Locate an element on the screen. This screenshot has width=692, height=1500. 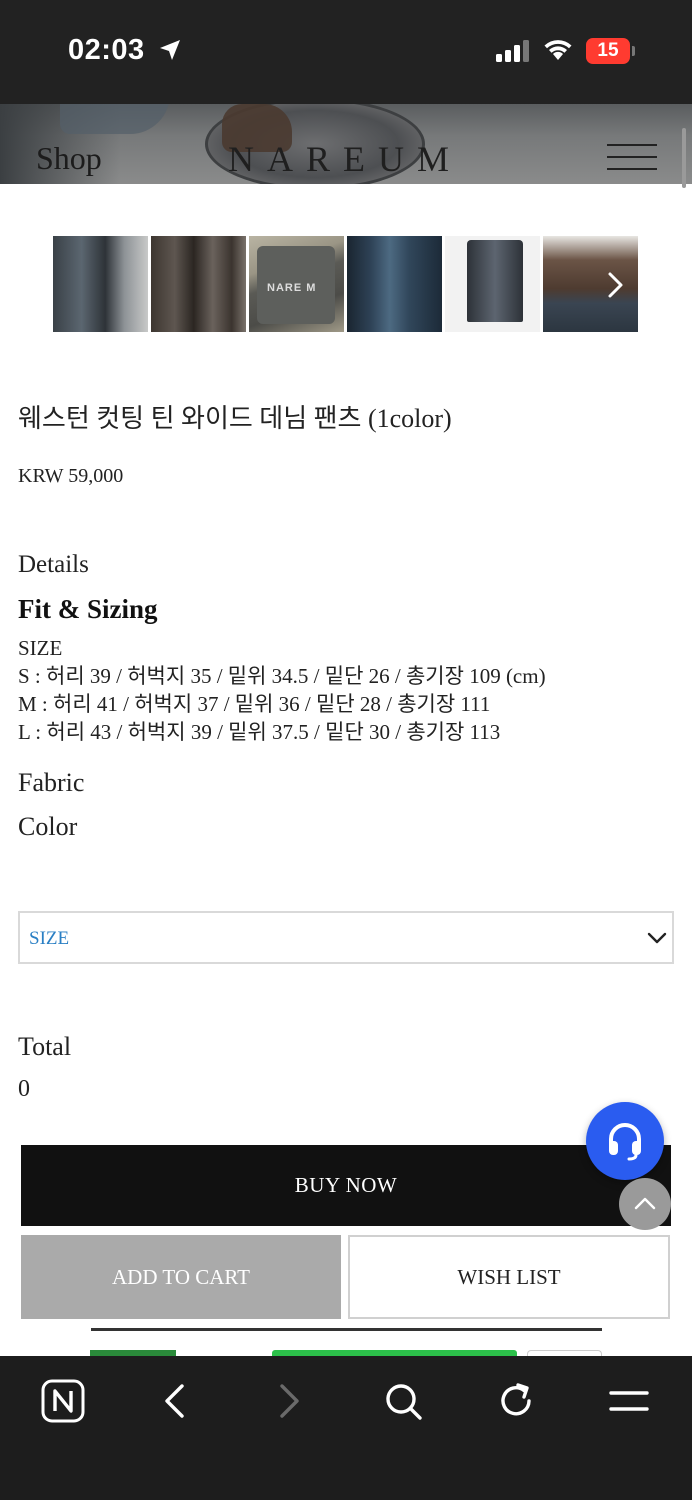
location-arrow-icon is located at coordinates (170, 50).